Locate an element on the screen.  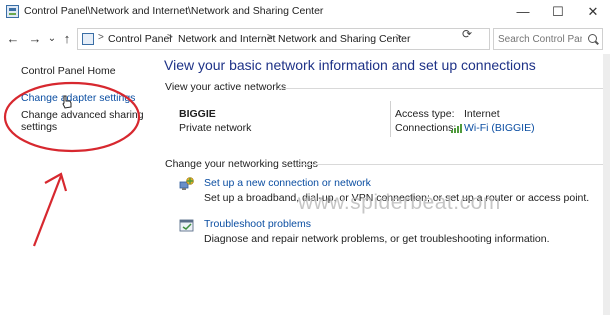
change-advanced-sharing-settings-link: Change advanced sharing settings is located at coordinates (82, 121).